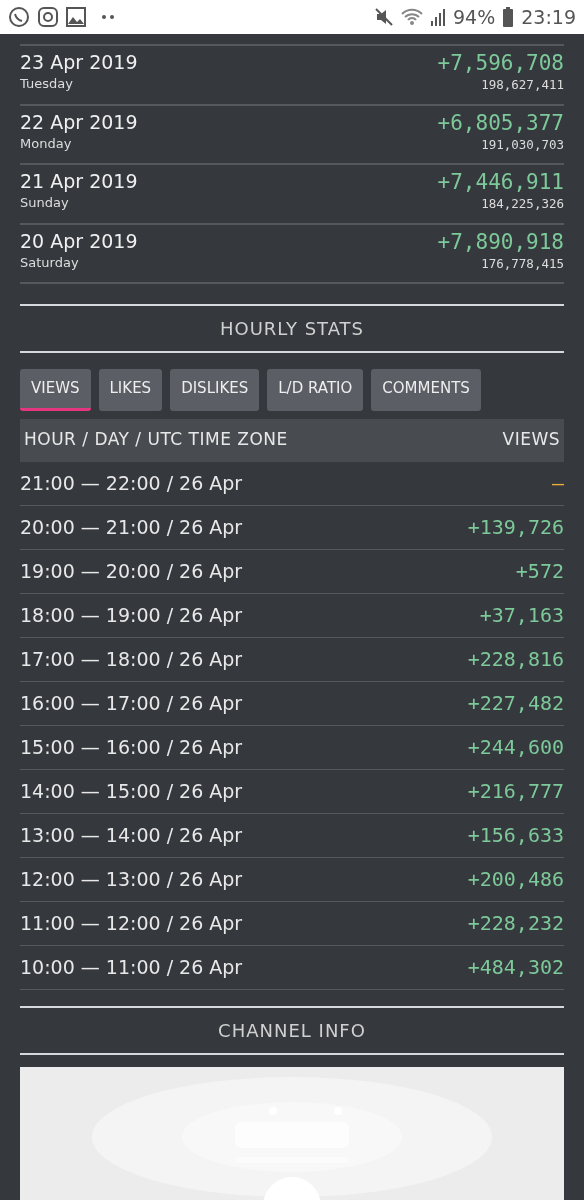 This screenshot has height=1200, width=584. What do you see at coordinates (515, 879) in the screenshot?
I see `views-cell-text: +200,486` at bounding box center [515, 879].